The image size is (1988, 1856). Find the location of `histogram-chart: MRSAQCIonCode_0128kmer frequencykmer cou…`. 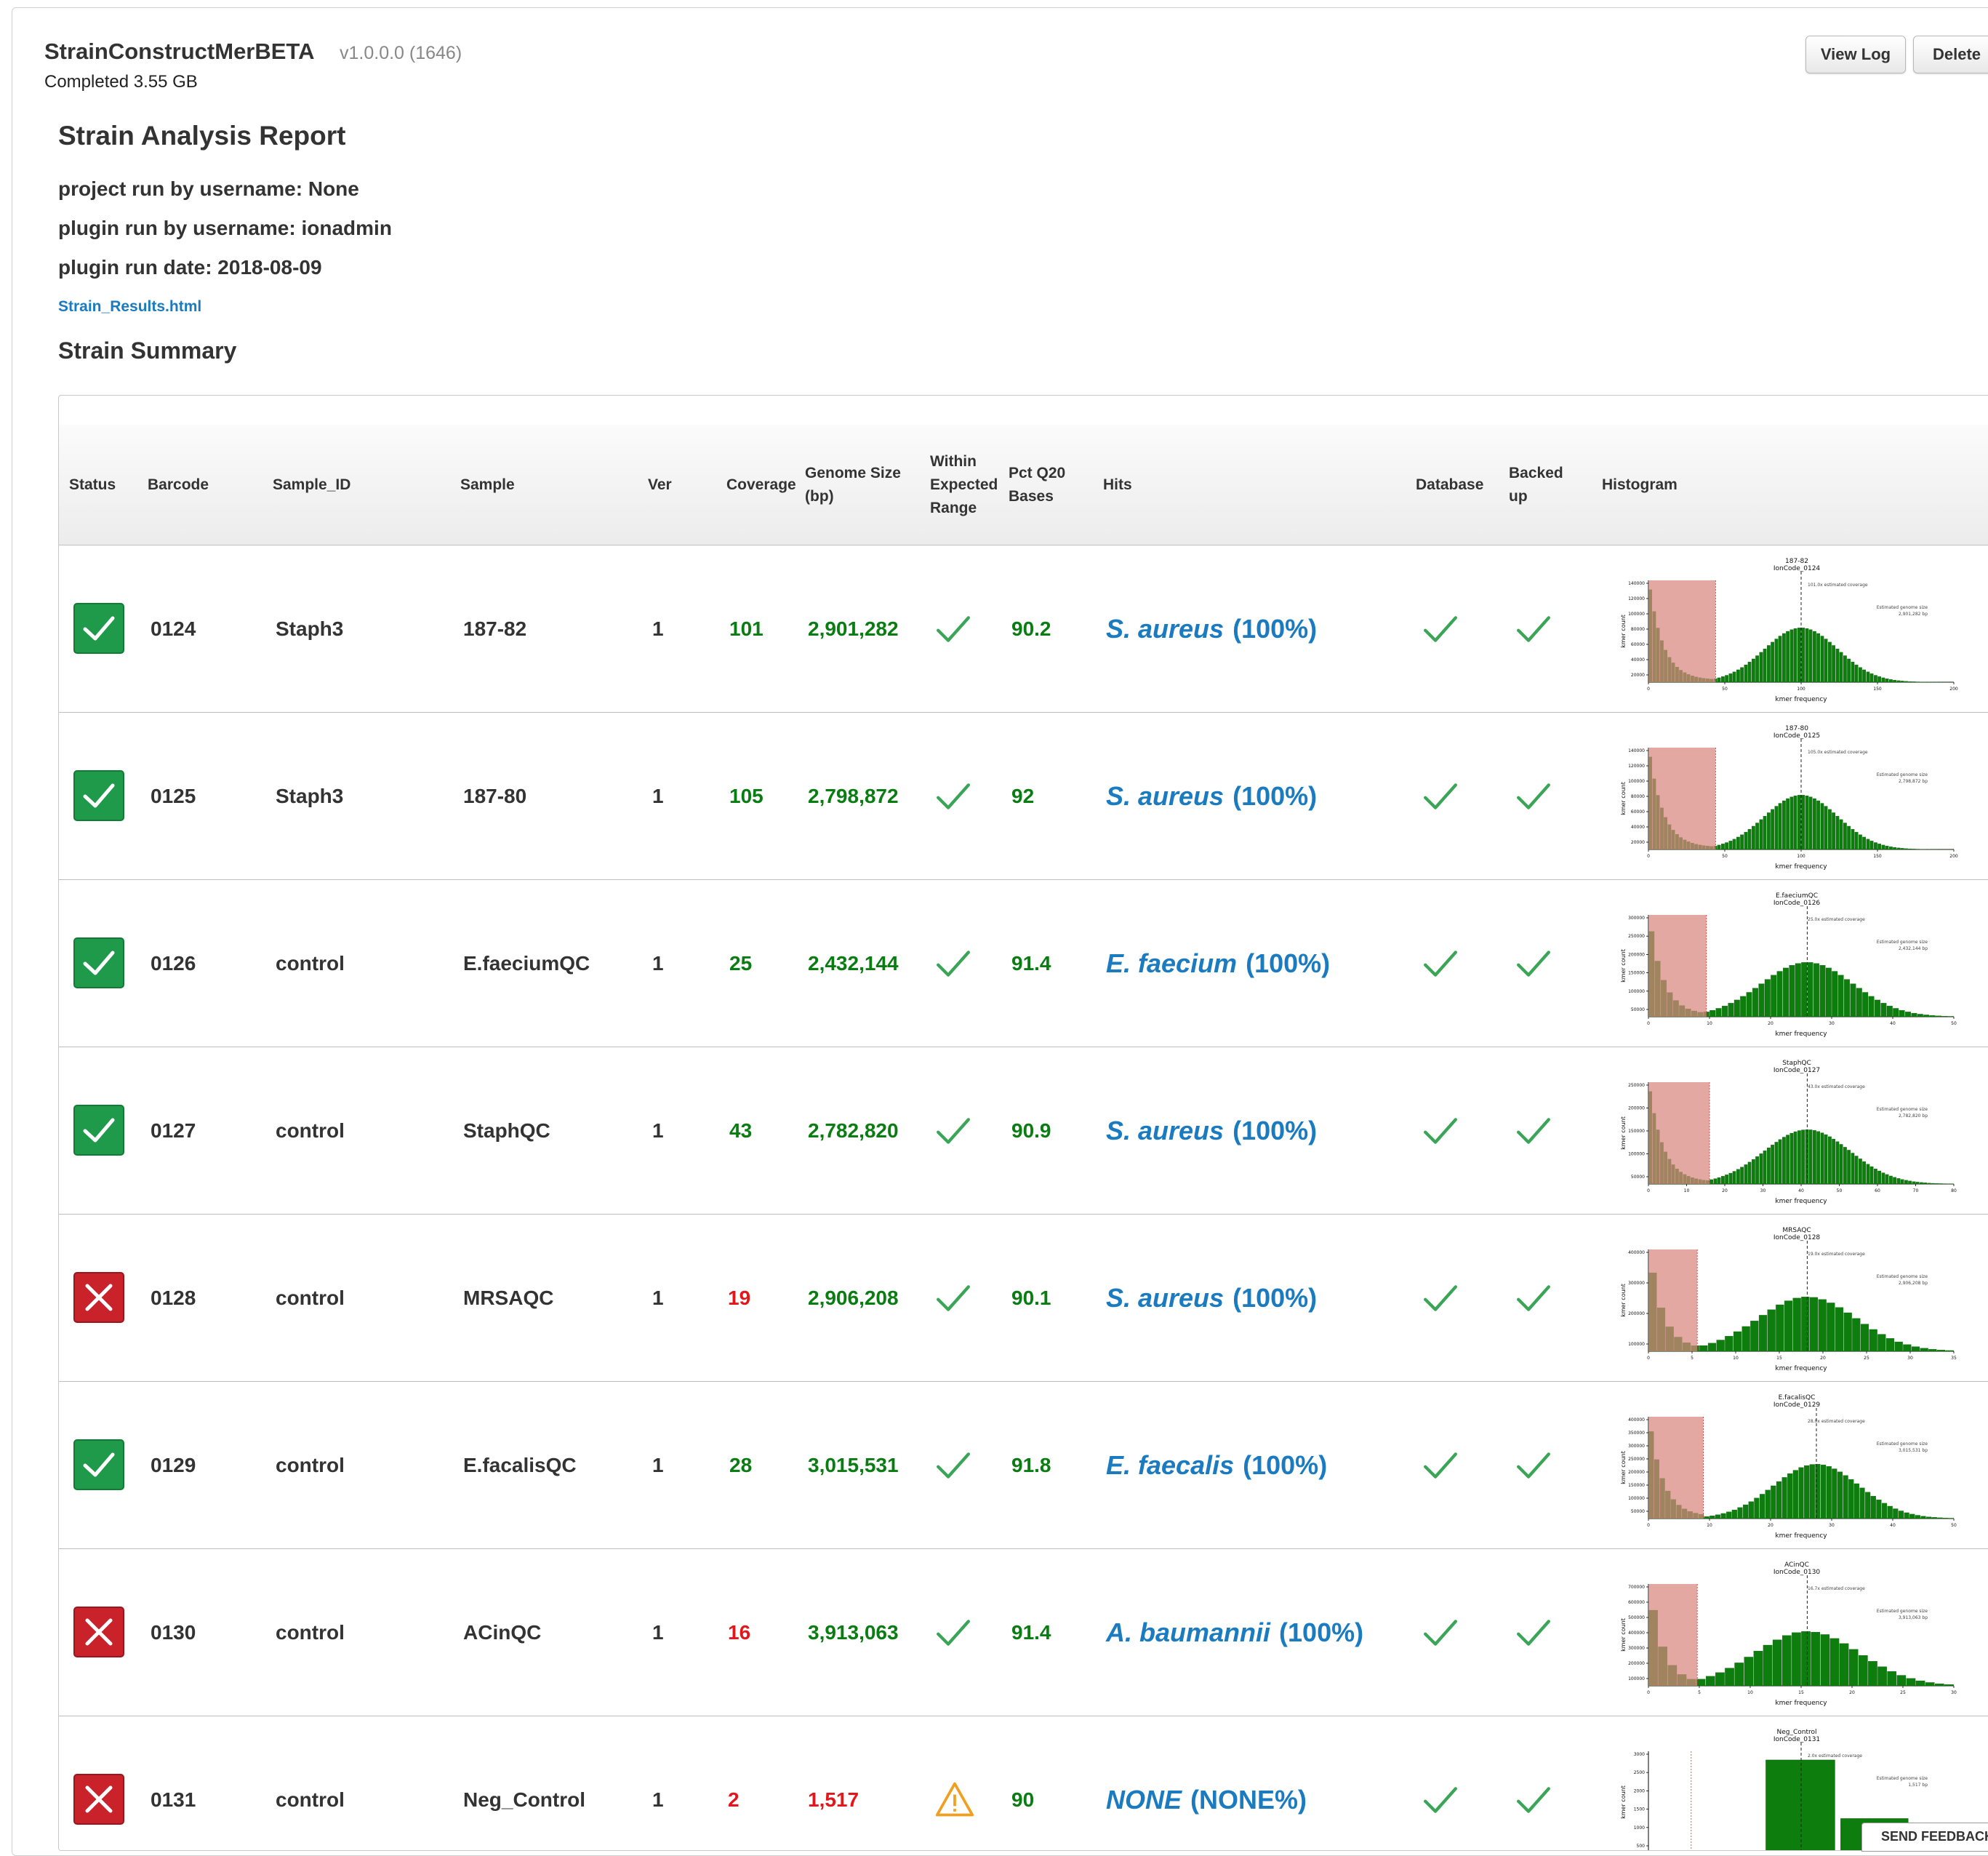

histogram-chart: MRSAQCIonCode_0128kmer frequencykmer cou… is located at coordinates (1790, 1299).